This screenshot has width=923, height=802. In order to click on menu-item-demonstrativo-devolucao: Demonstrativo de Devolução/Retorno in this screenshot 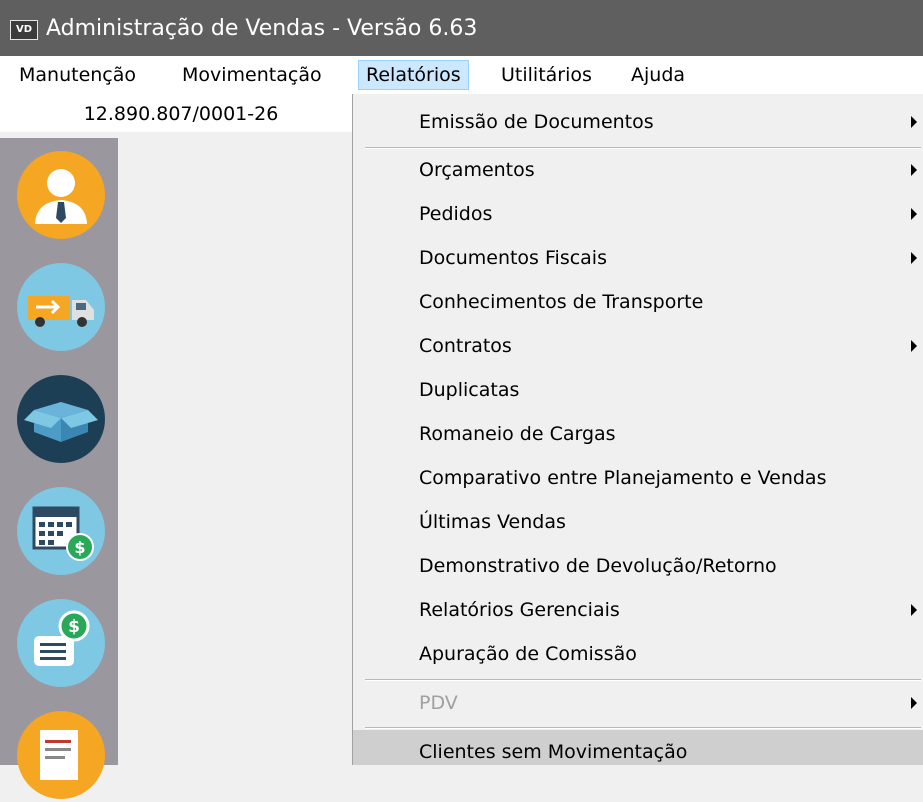, I will do `click(638, 566)`.